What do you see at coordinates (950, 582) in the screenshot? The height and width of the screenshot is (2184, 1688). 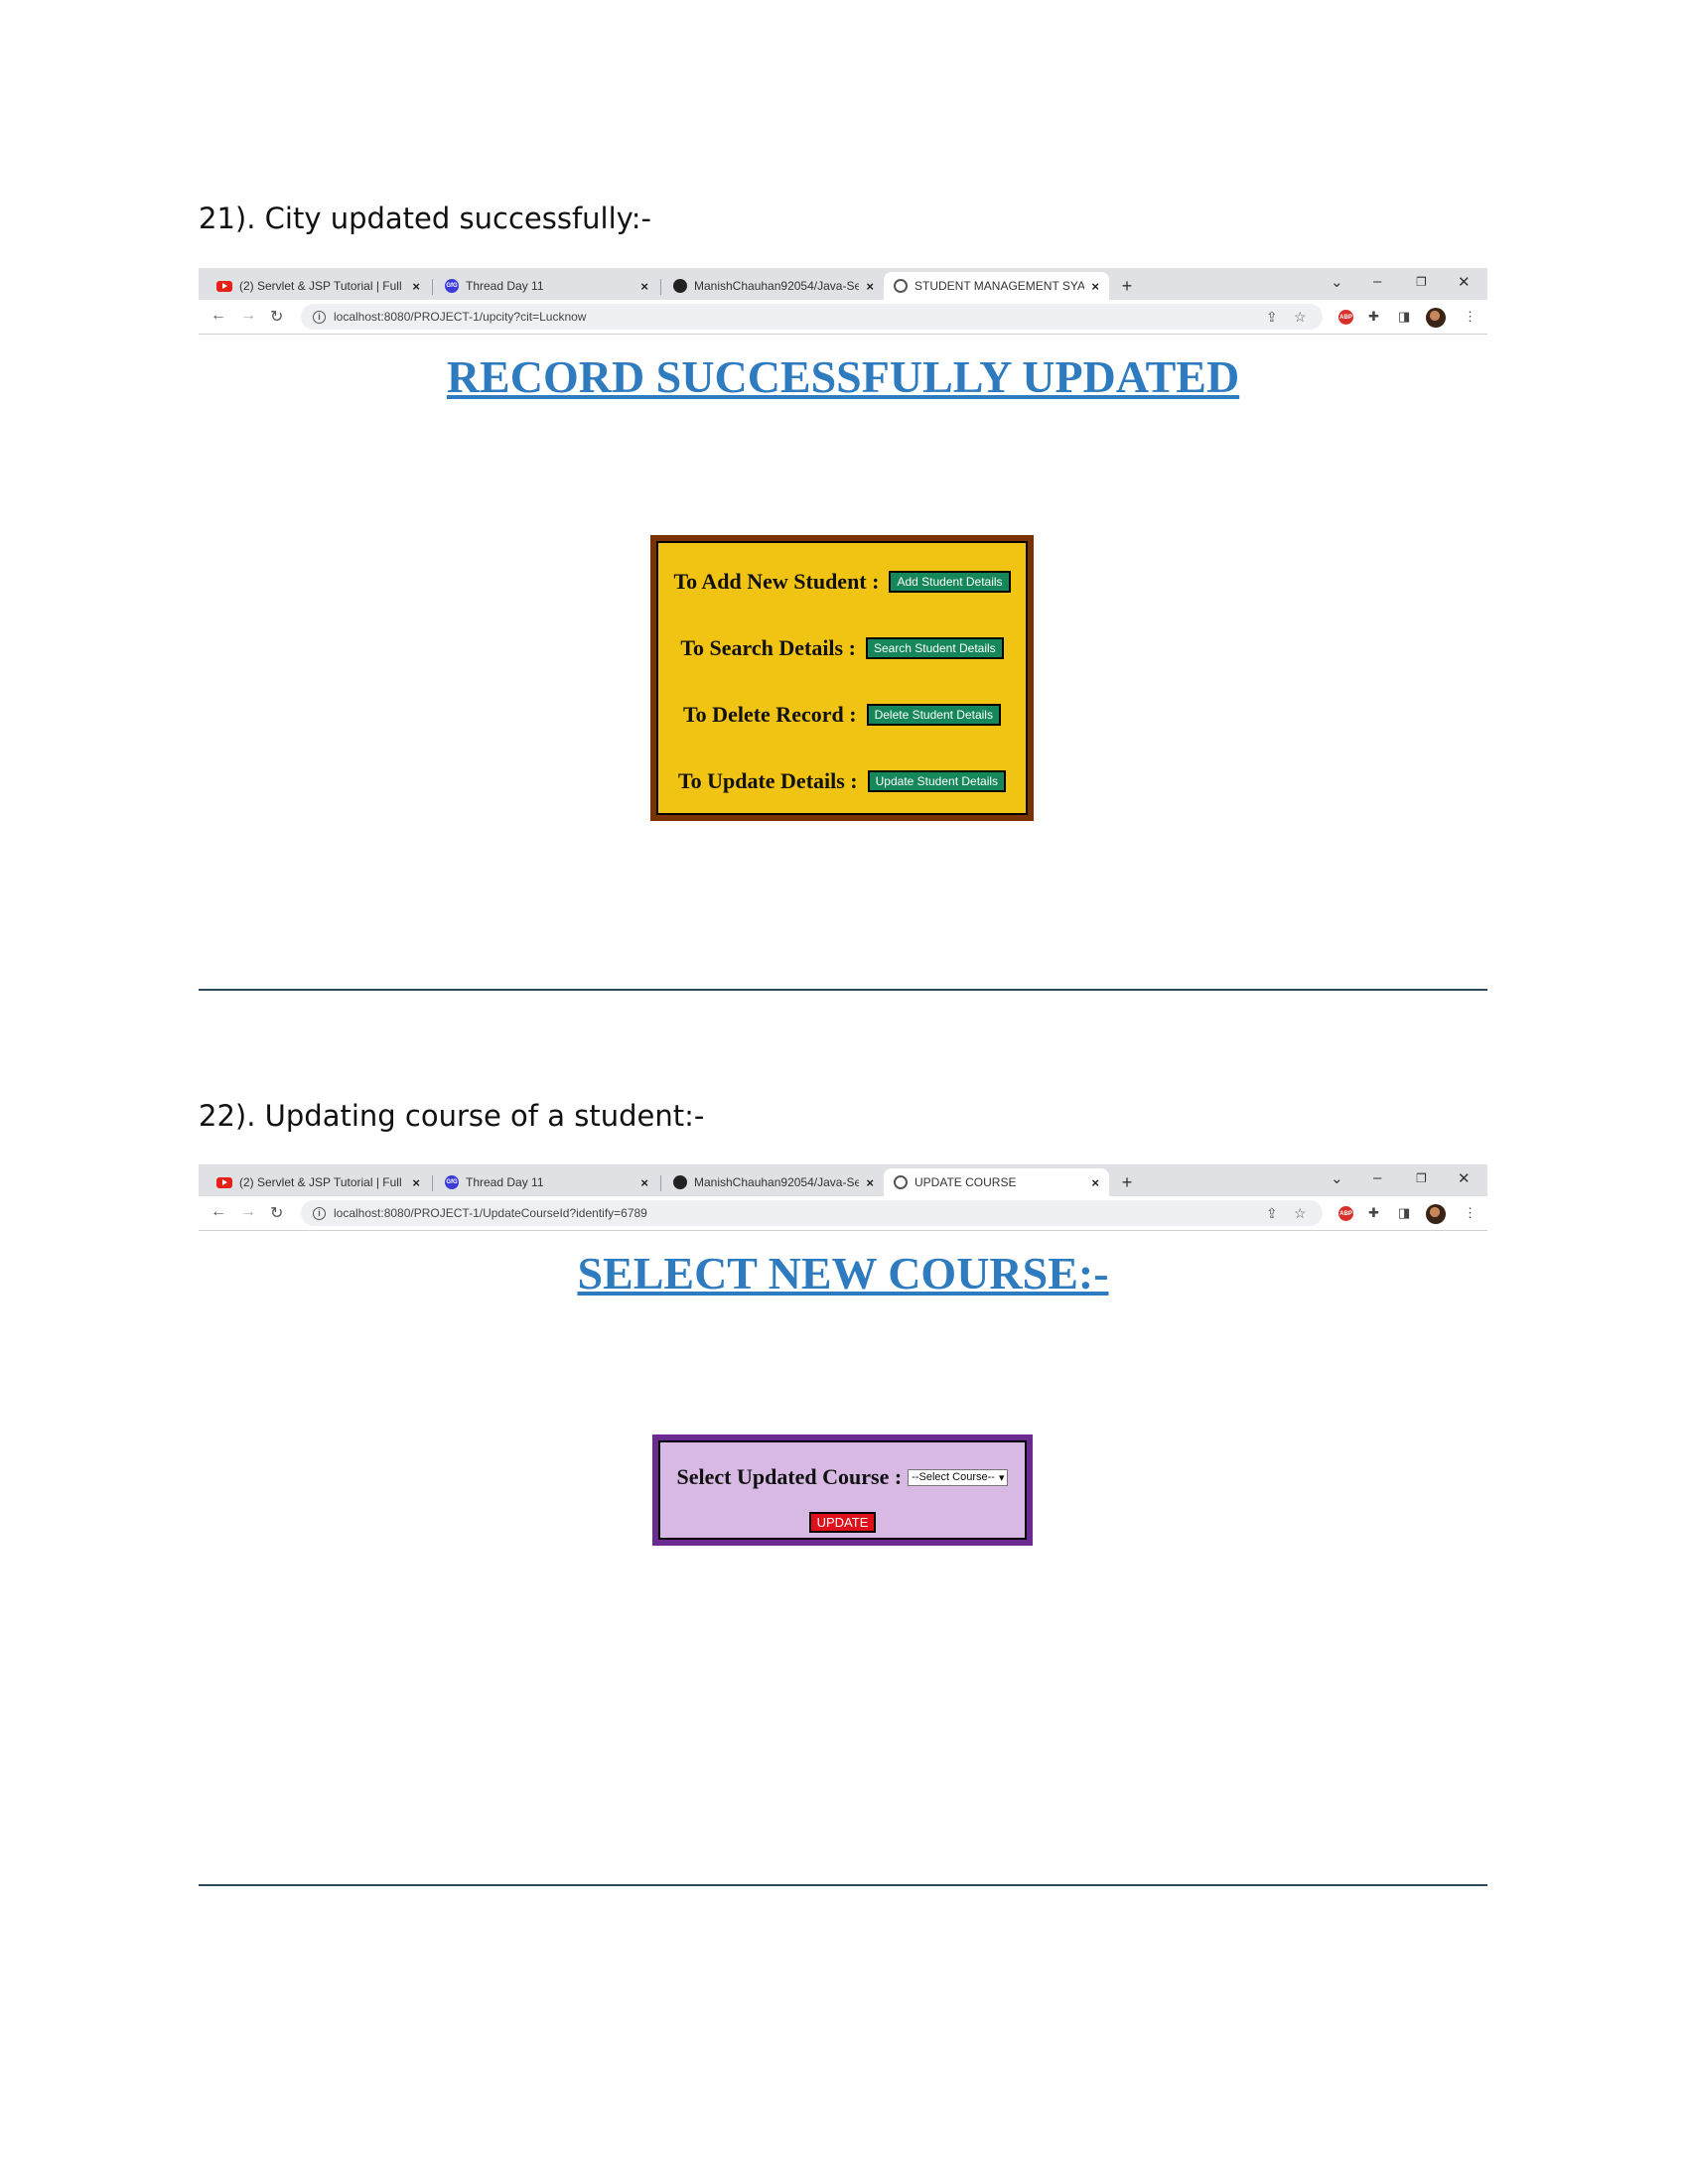 I see `add-student-button: Add Student Details` at bounding box center [950, 582].